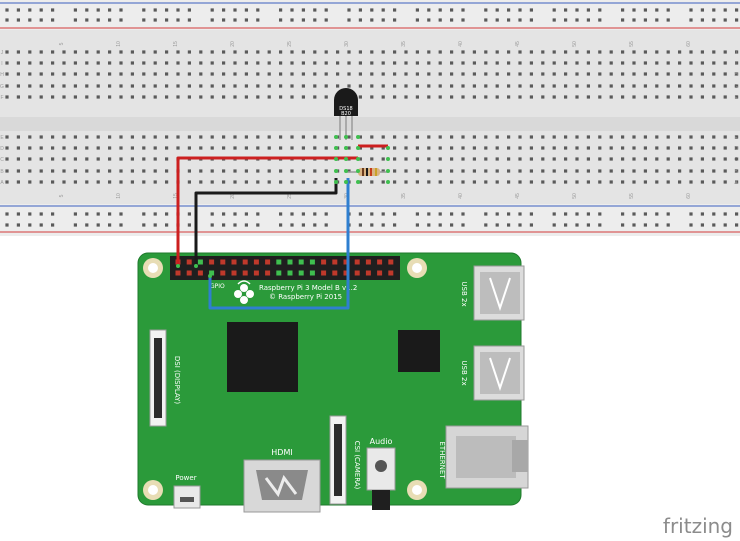 Image resolution: width=740 pixels, height=541 pixels. Describe the element at coordinates (417, 490) in the screenshot. I see `mounting-hole` at that location.